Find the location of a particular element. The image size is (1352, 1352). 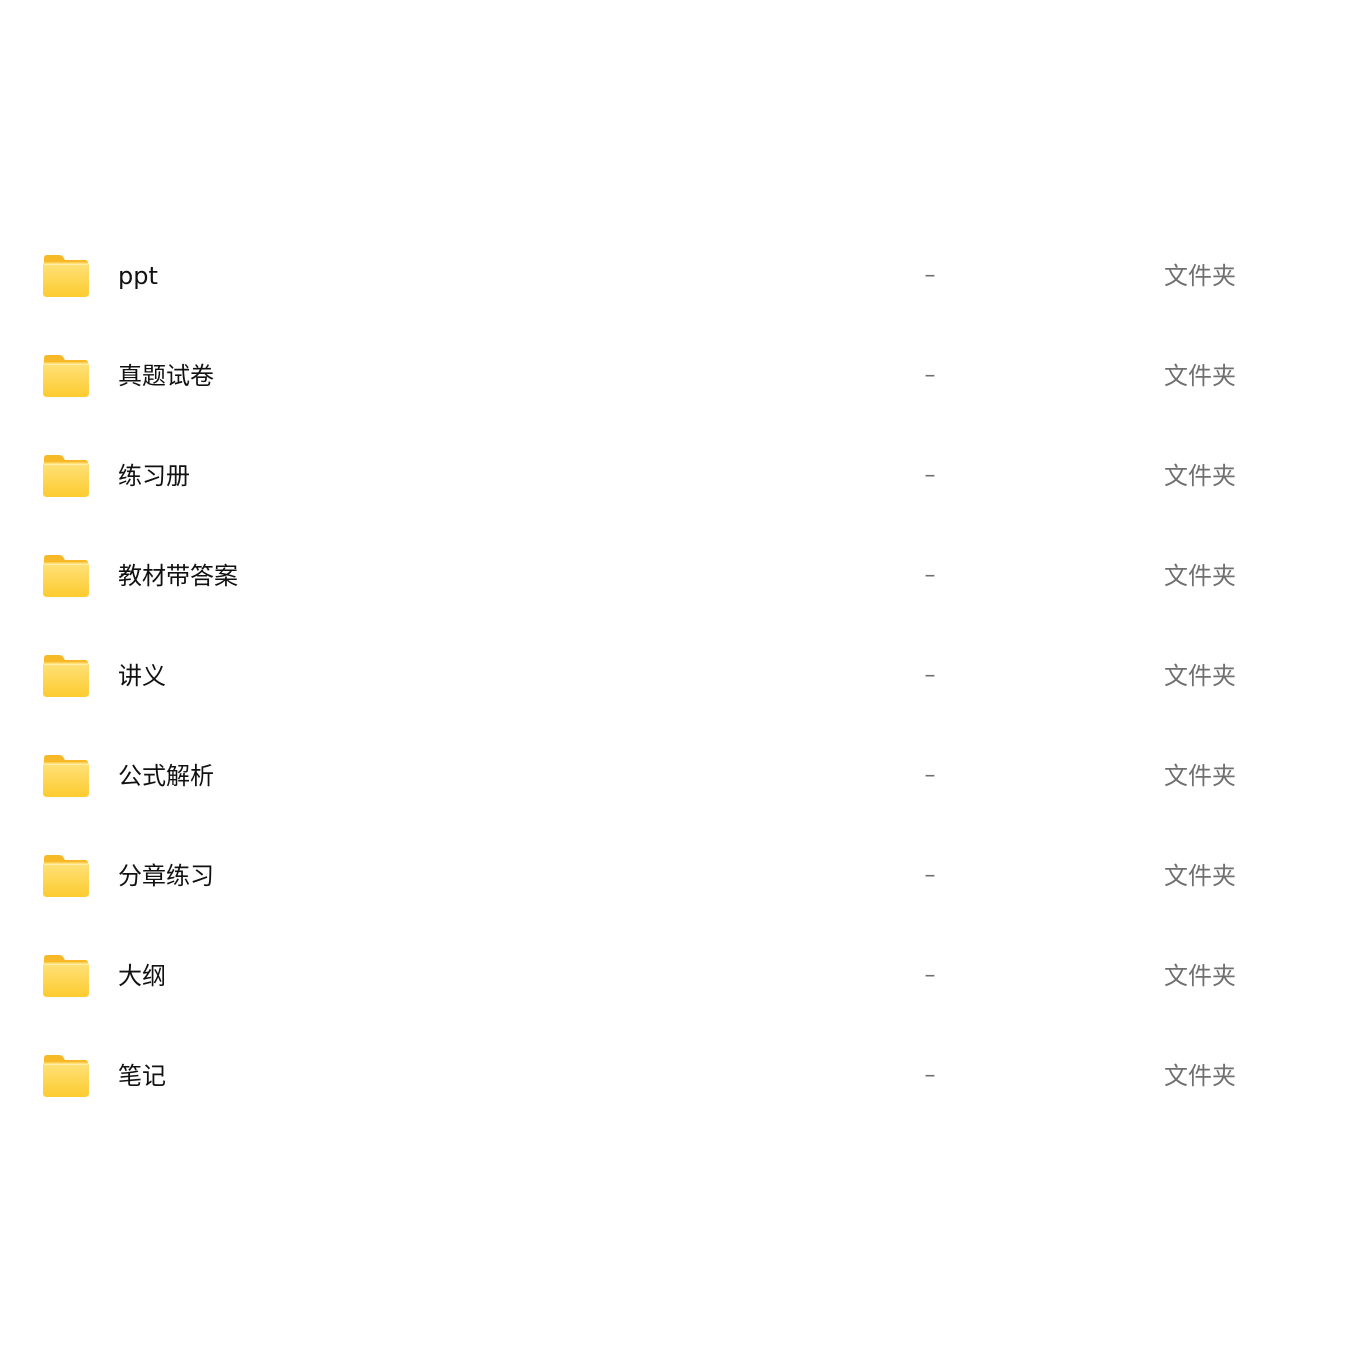

file-name: ppt is located at coordinates (138, 276).